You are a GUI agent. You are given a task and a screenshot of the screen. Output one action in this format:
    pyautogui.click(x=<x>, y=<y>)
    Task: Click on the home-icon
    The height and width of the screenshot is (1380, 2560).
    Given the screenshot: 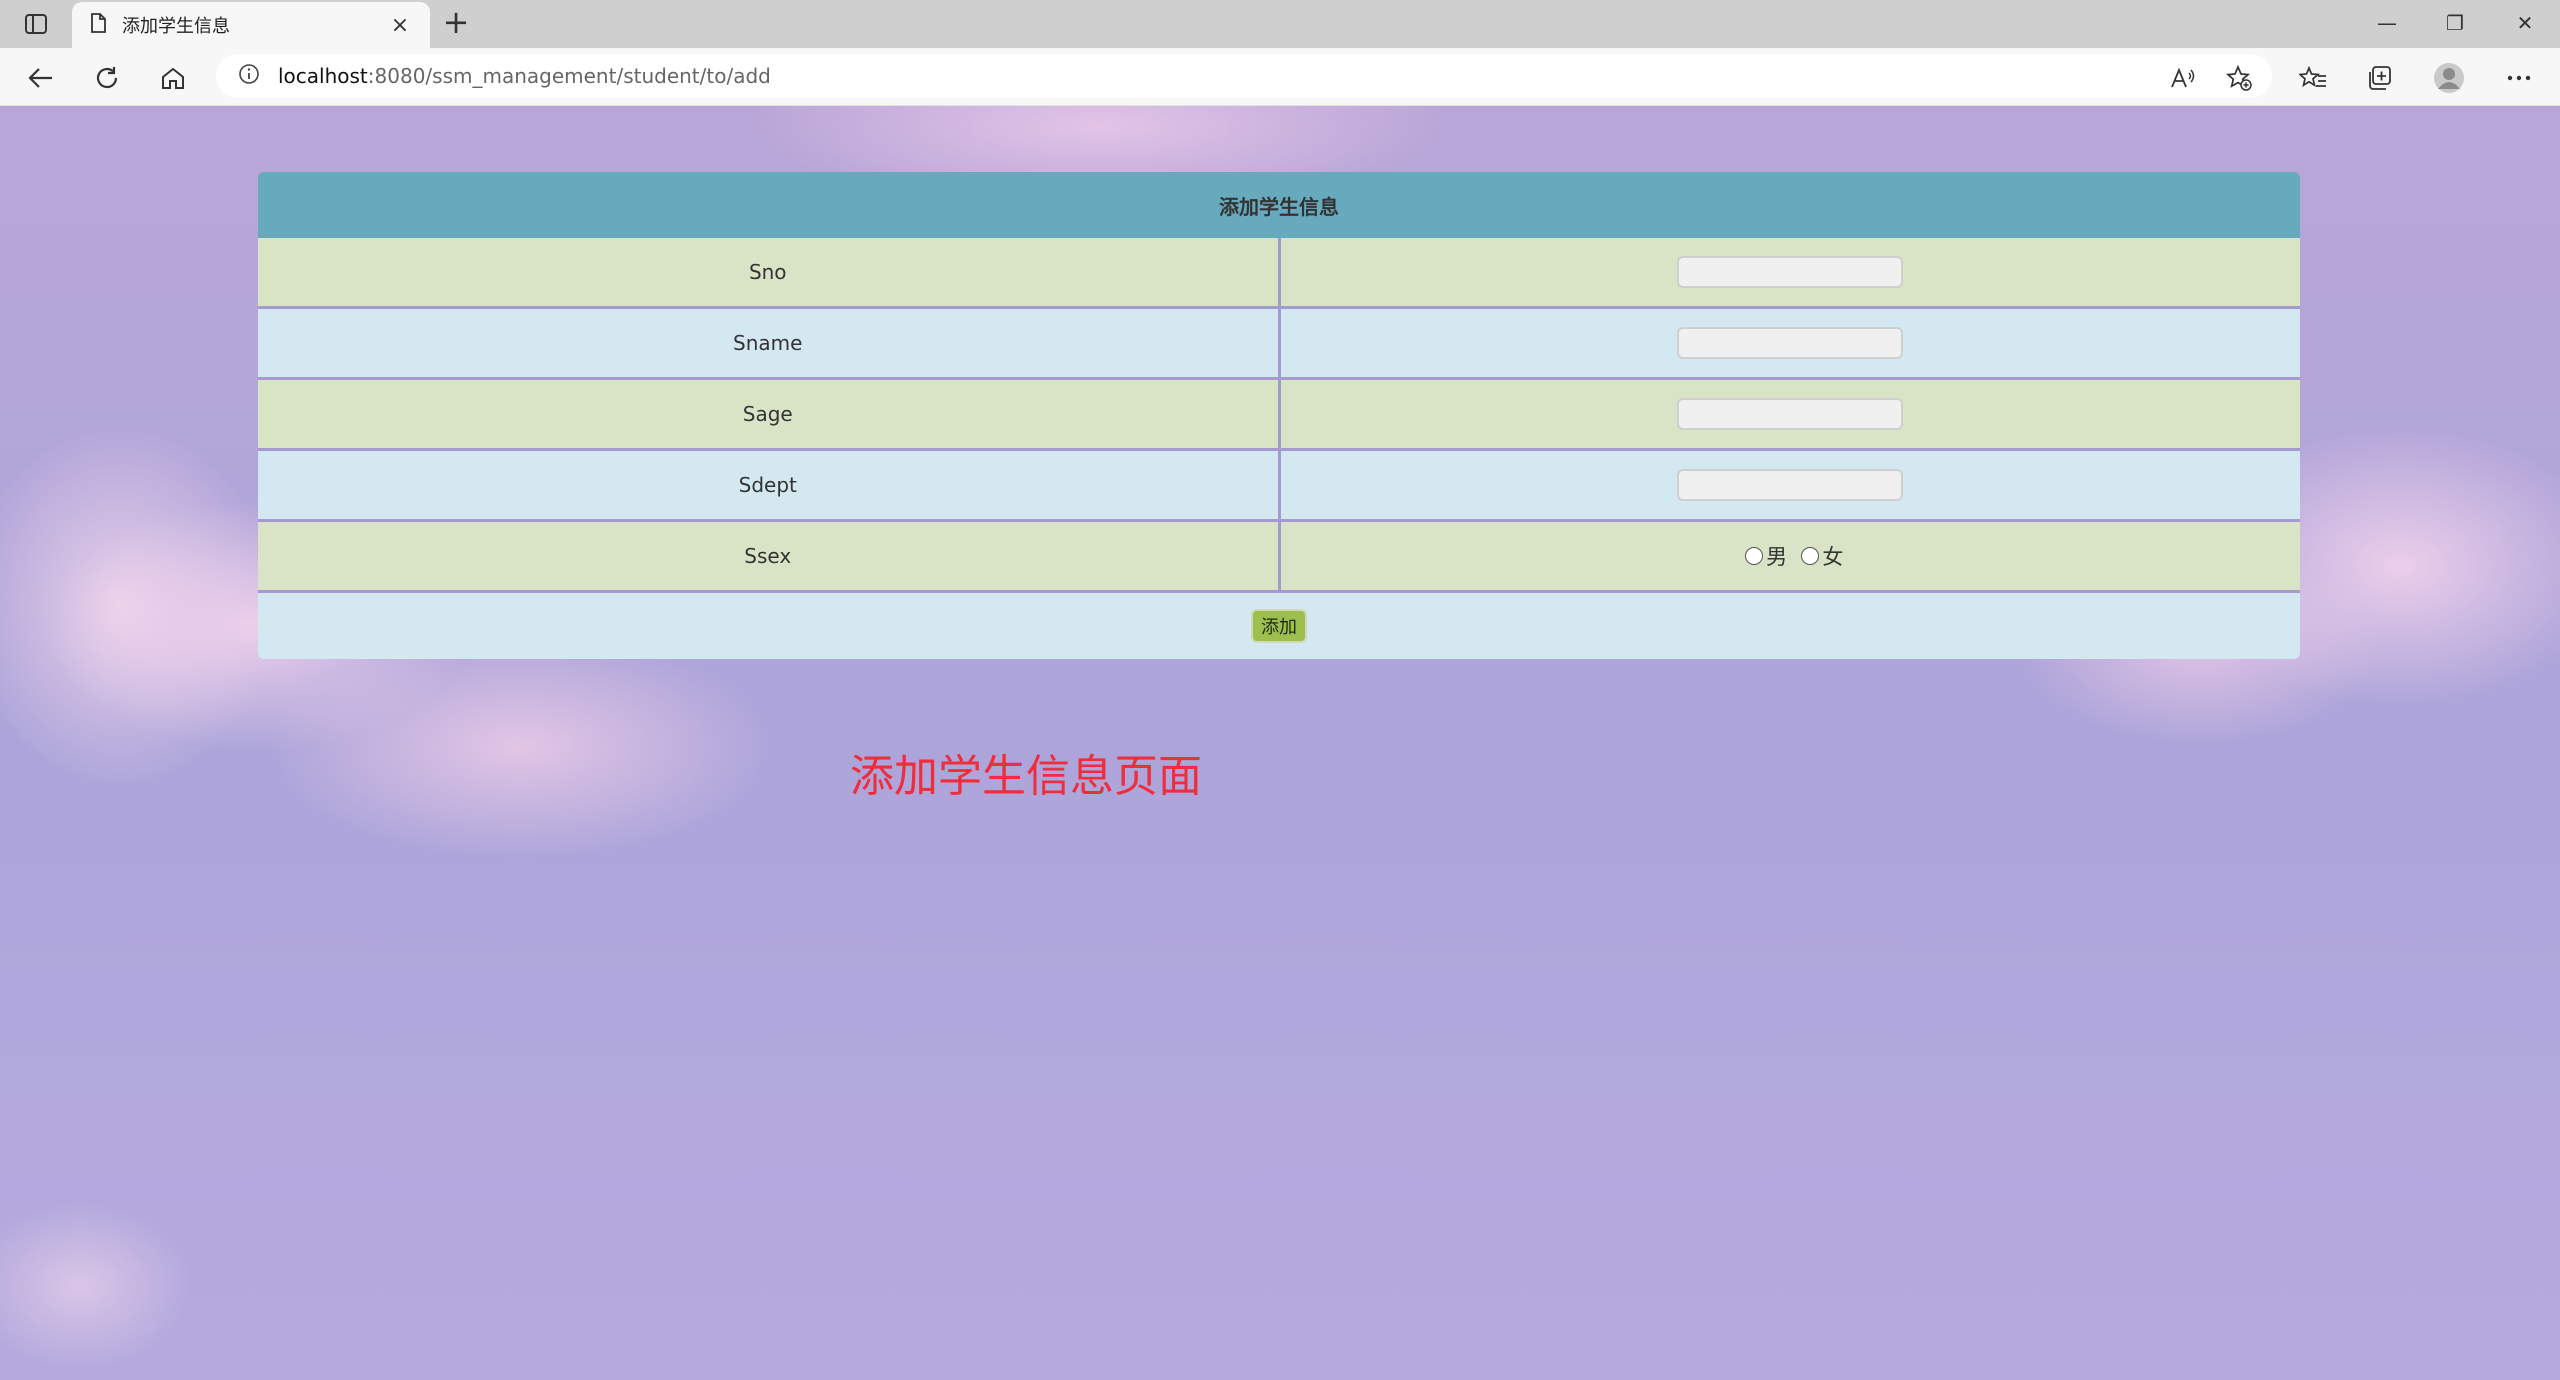 What is the action you would take?
    pyautogui.click(x=173, y=78)
    